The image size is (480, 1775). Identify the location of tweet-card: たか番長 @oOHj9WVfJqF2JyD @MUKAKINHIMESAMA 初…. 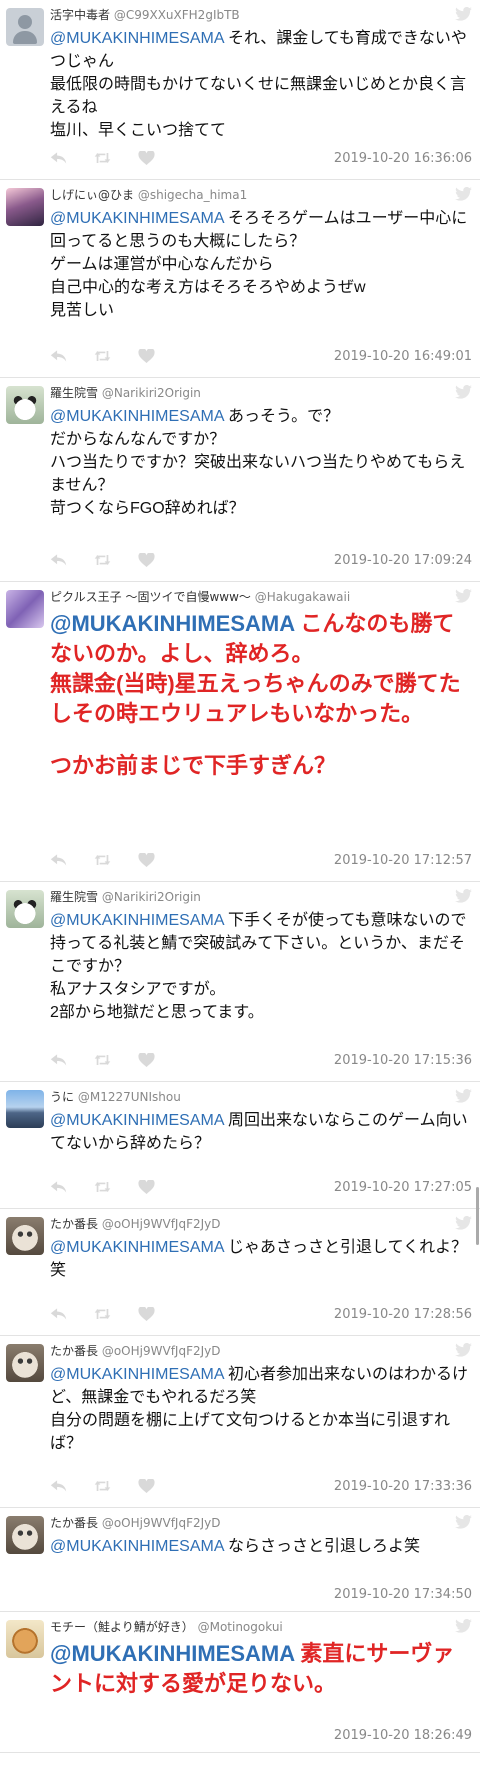
(240, 1422).